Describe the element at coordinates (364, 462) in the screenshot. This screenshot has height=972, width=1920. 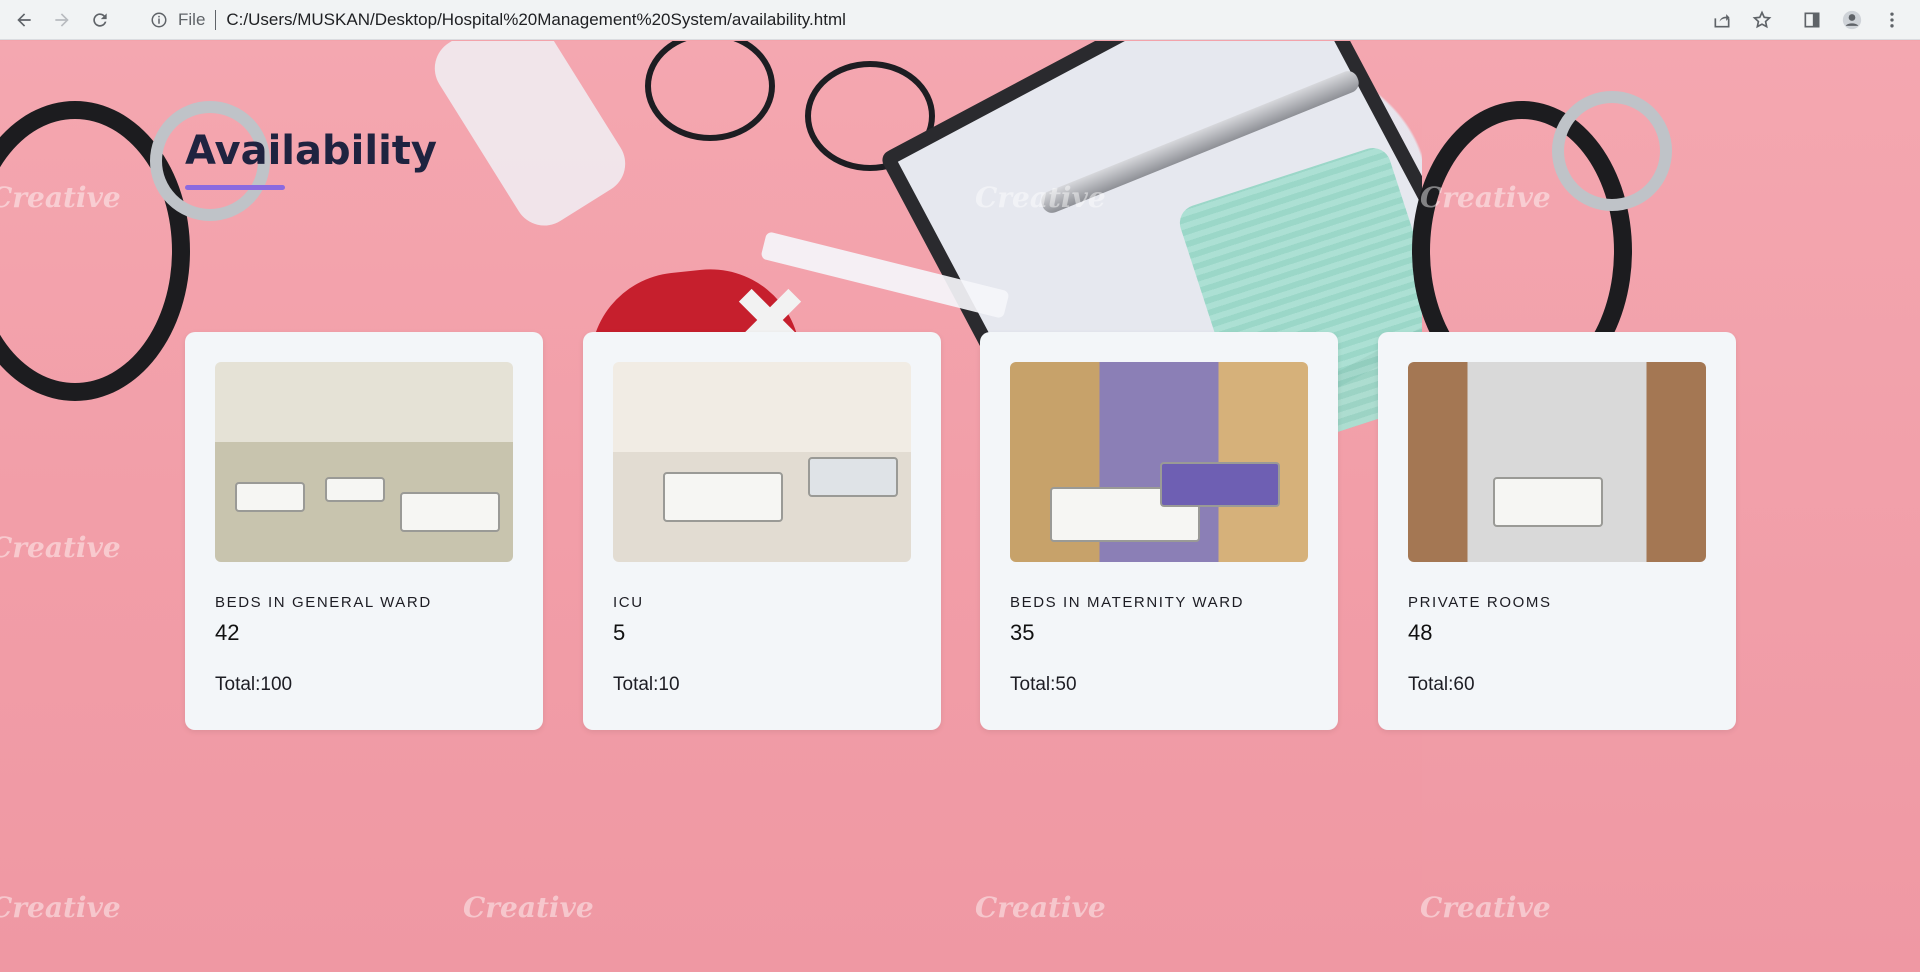
I see `general-ward-image` at that location.